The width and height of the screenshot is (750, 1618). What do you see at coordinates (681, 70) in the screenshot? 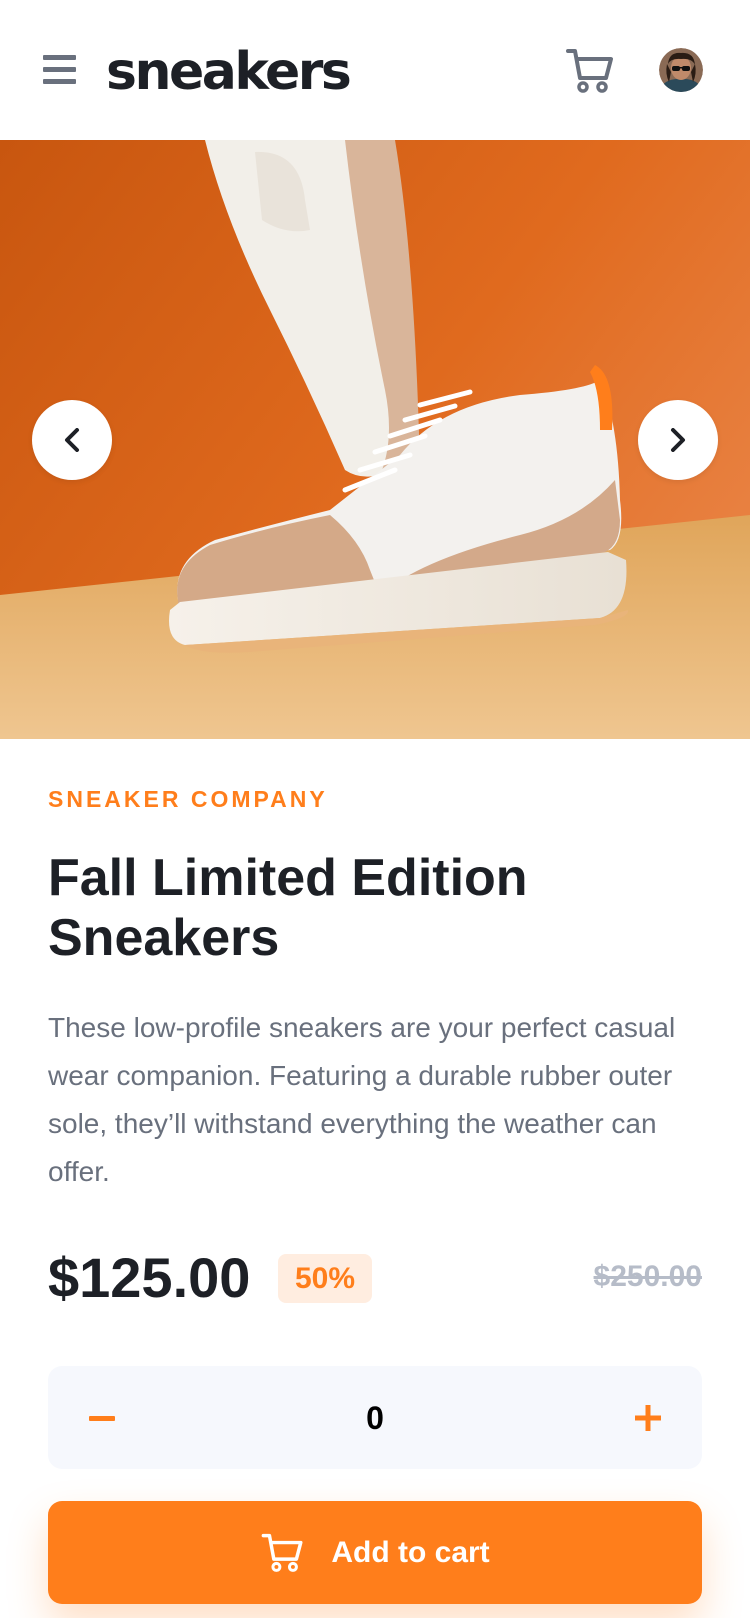
I see `user-avatar` at bounding box center [681, 70].